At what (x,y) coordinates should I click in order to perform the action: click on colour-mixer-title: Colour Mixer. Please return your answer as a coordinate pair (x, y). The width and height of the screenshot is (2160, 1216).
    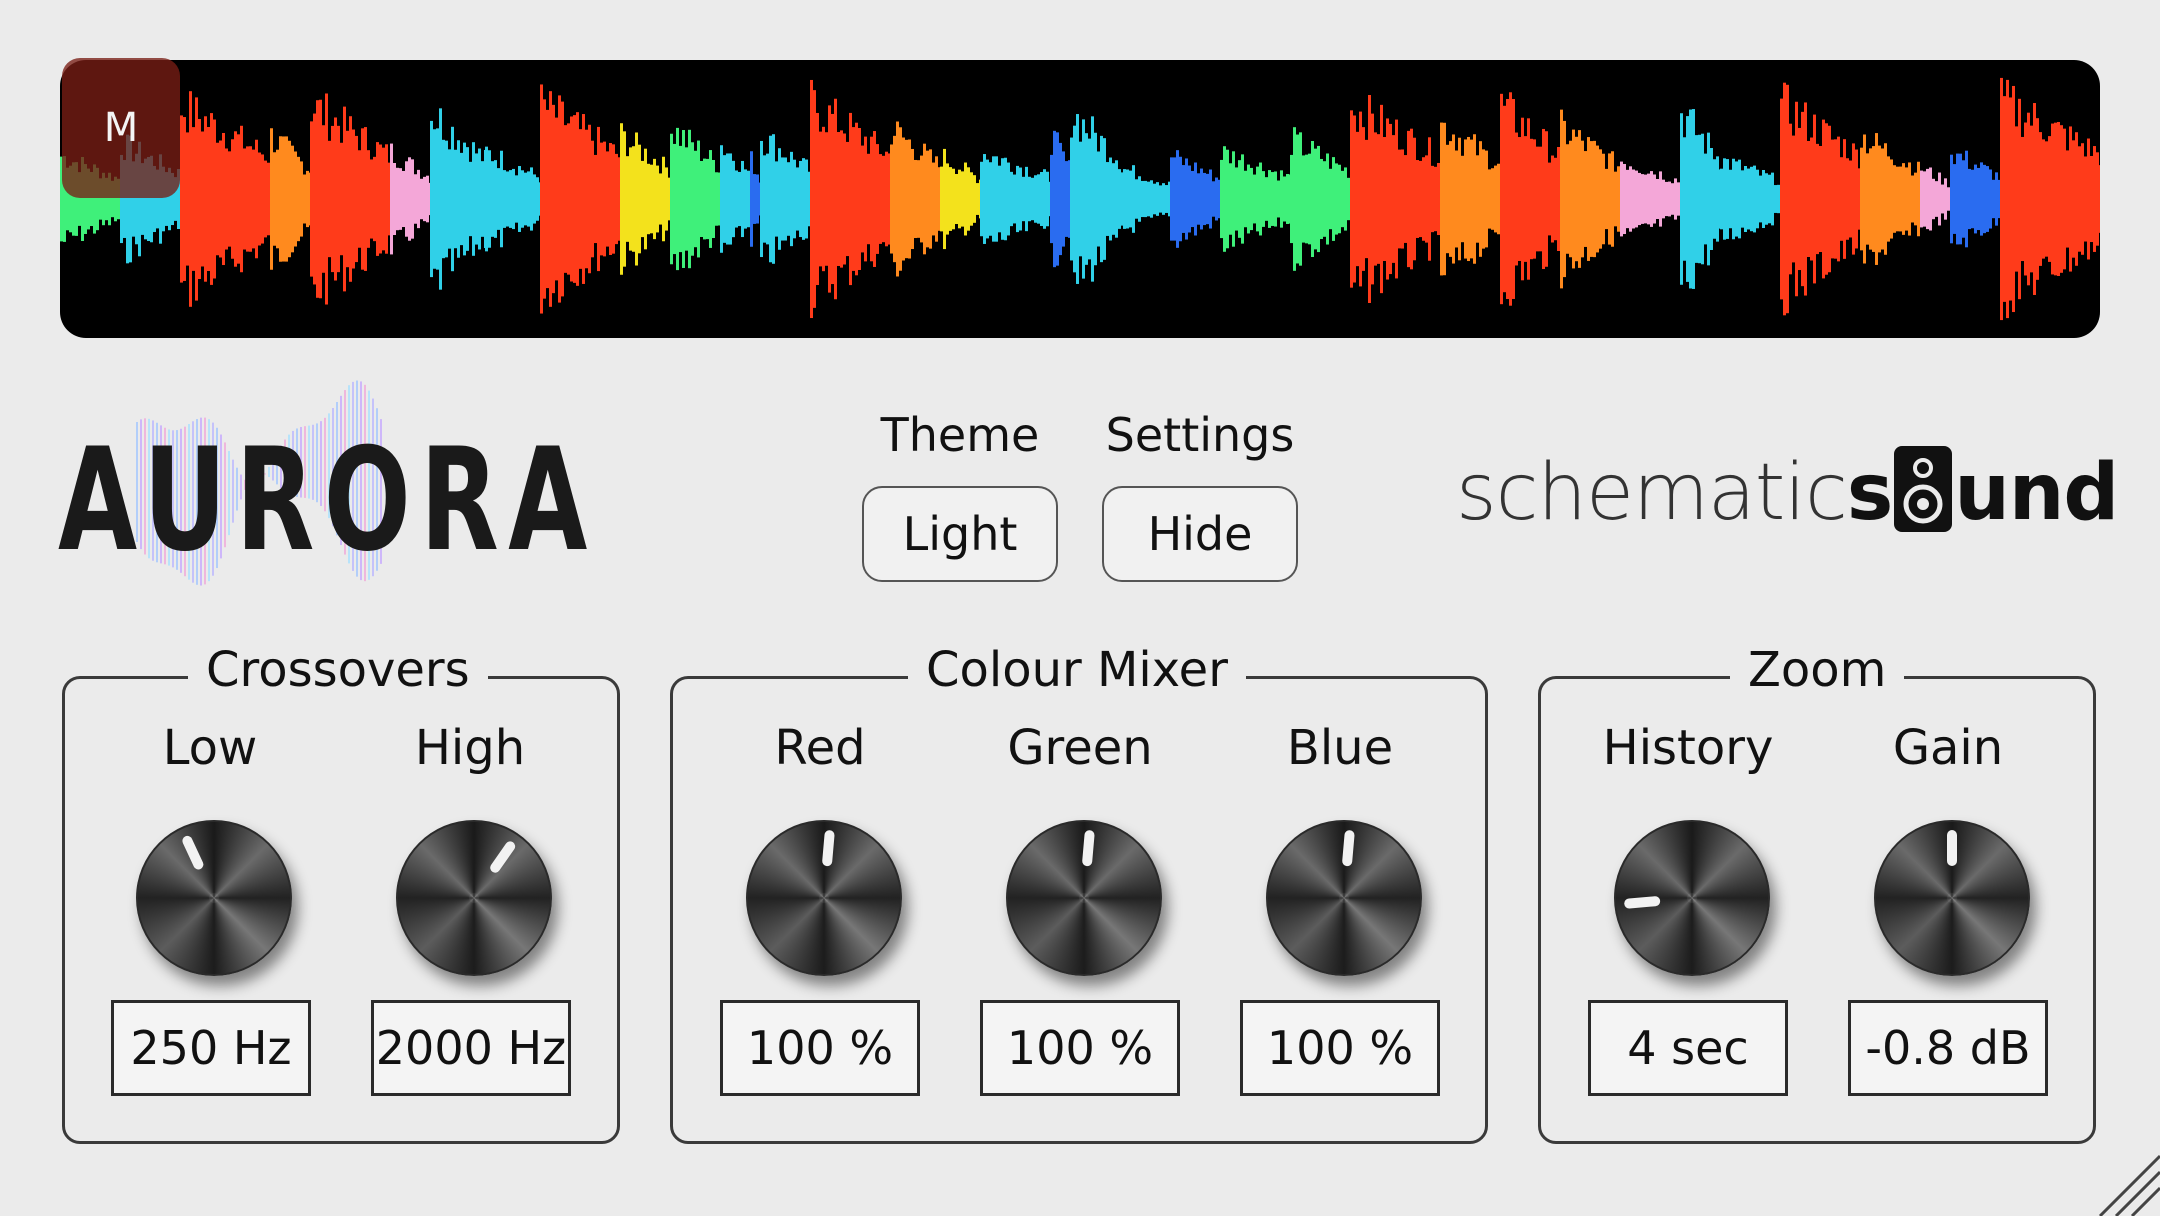
    Looking at the image, I should click on (1077, 670).